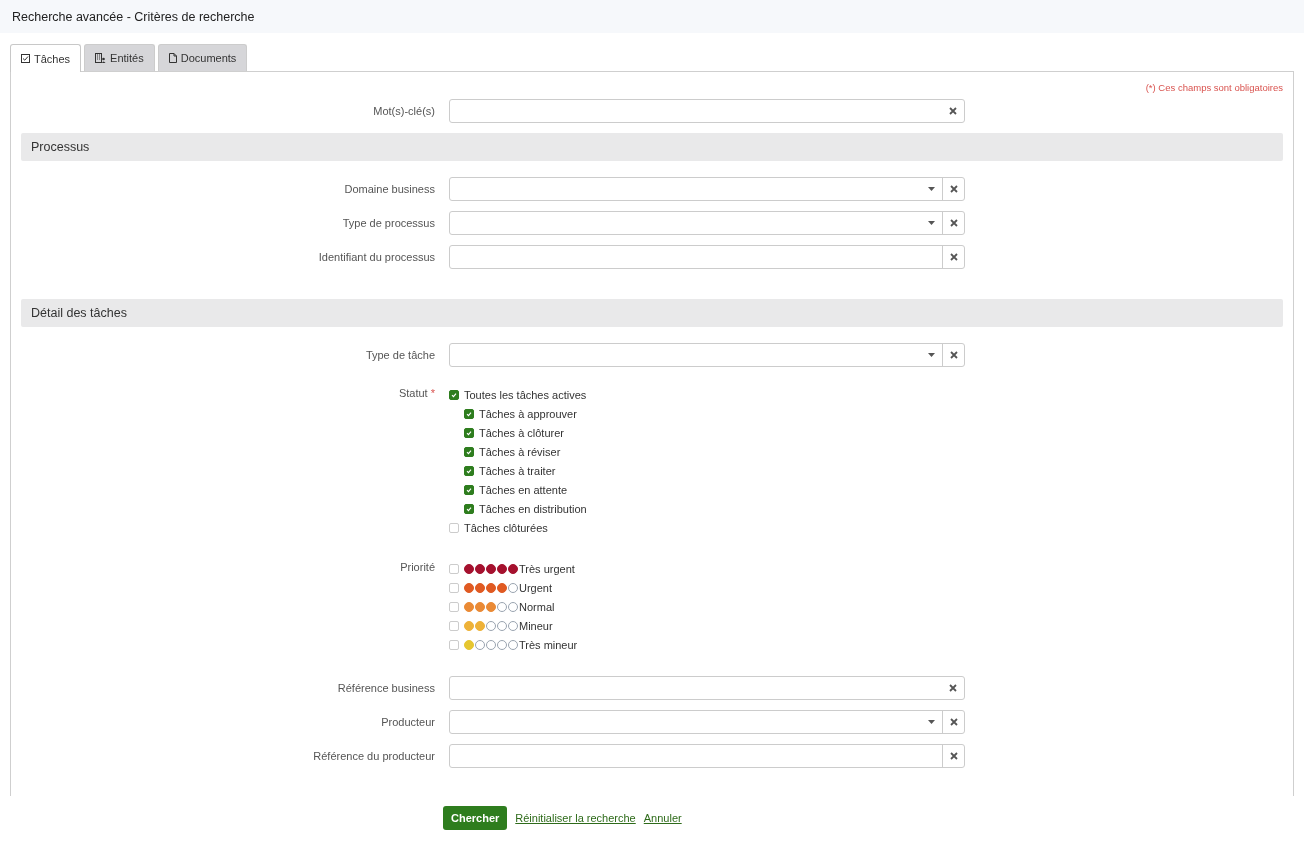  Describe the element at coordinates (533, 508) in the screenshot. I see `checkbox-label: Tâches en distribution` at that location.